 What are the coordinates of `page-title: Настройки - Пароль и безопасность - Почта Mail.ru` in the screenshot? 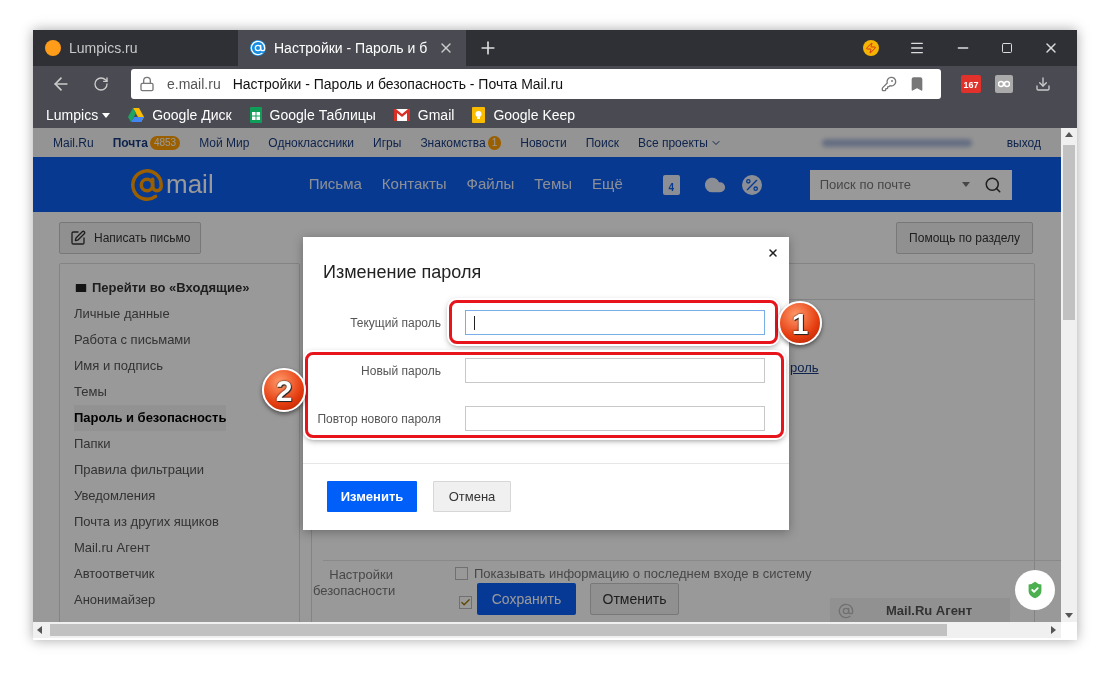 It's located at (398, 84).